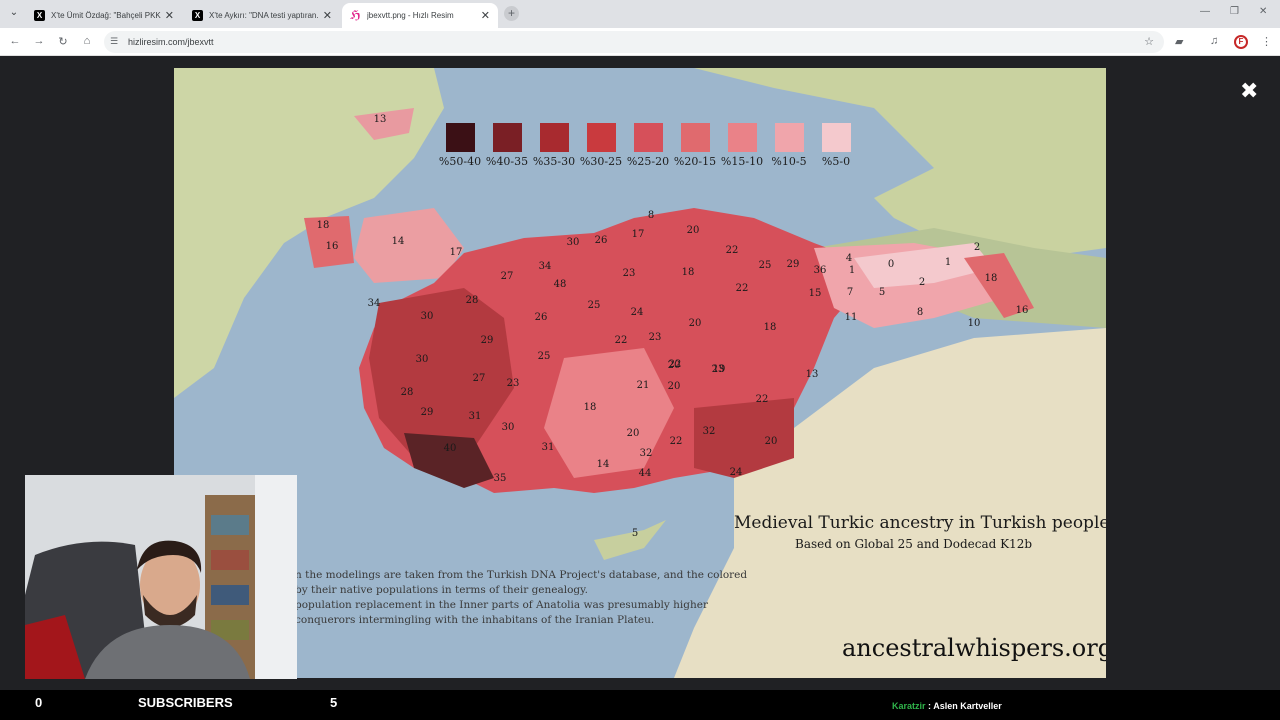 The height and width of the screenshot is (720, 1280). What do you see at coordinates (407, 392) in the screenshot?
I see `region-value: 28` at bounding box center [407, 392].